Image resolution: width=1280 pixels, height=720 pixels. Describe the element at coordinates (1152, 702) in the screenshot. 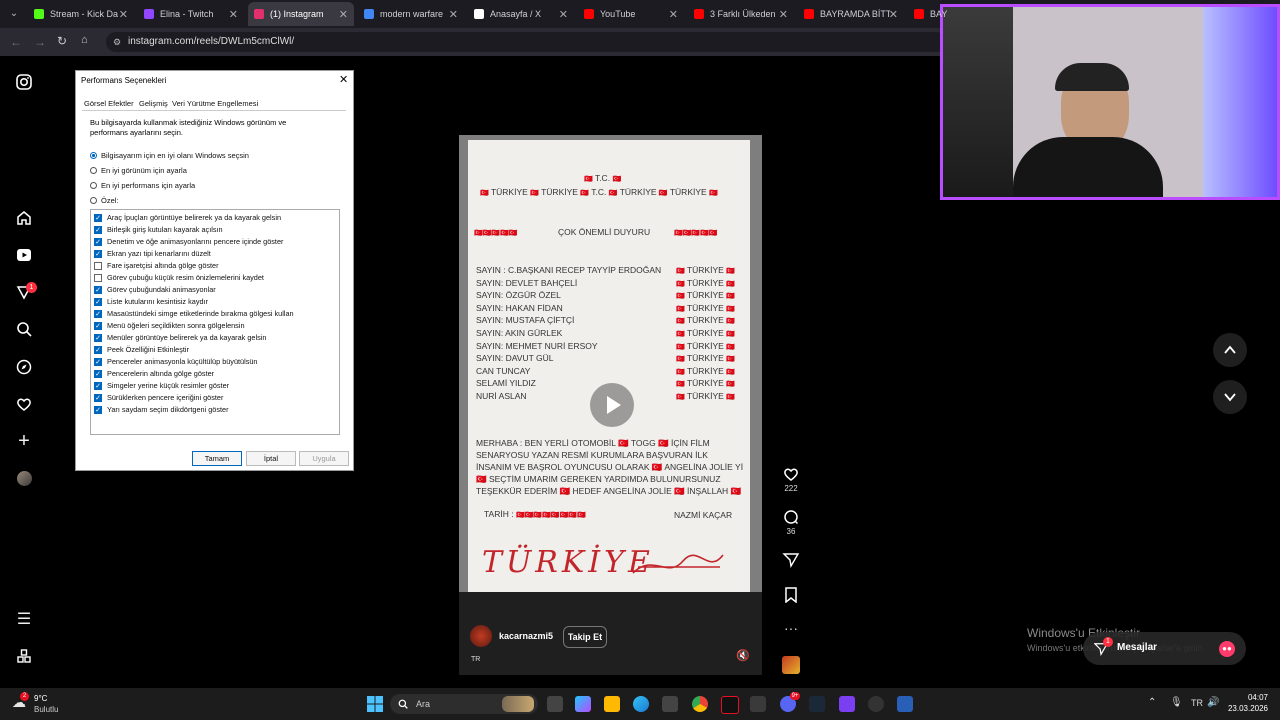

I see `tray-chevron-up-icon: ⌃` at that location.